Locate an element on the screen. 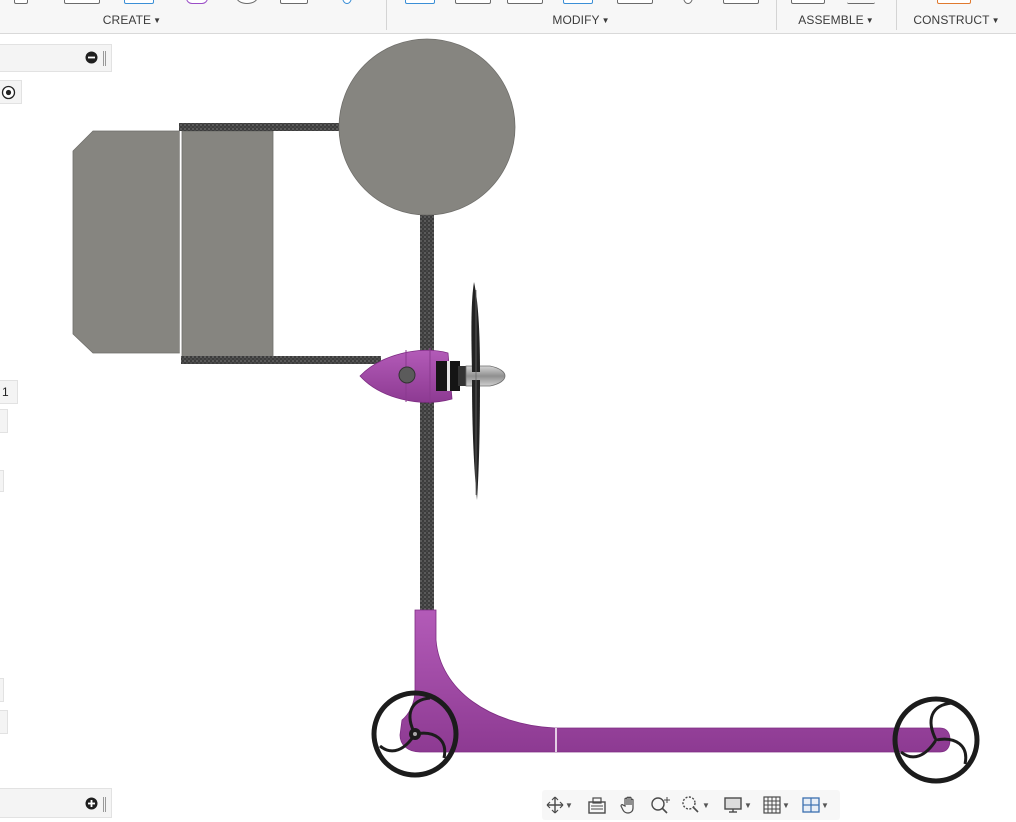 The image size is (1016, 822). toolbar: CREATE ▼ MODIFY ▼ ASSEMBLE ▼ CONSTRUCT ▼ is located at coordinates (508, 17).